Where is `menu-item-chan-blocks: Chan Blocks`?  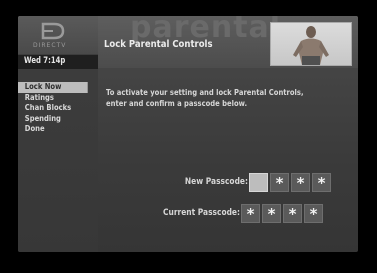
menu-item-chan-blocks: Chan Blocks is located at coordinates (52, 108).